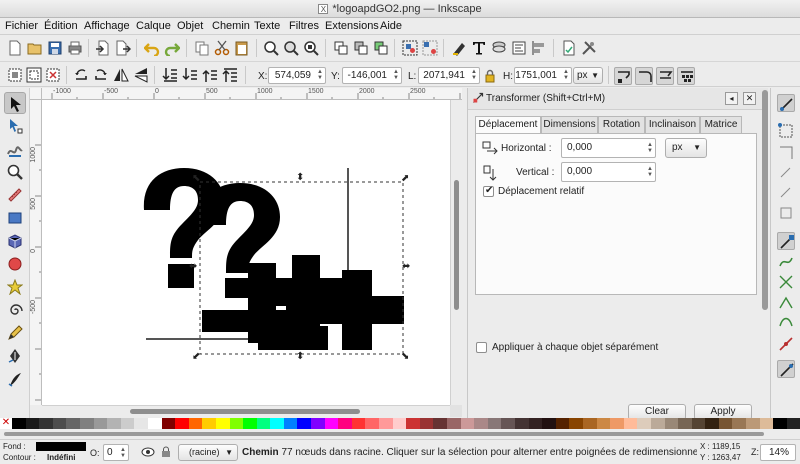  What do you see at coordinates (644, 76) in the screenshot?
I see `scale-corners-icon` at bounding box center [644, 76].